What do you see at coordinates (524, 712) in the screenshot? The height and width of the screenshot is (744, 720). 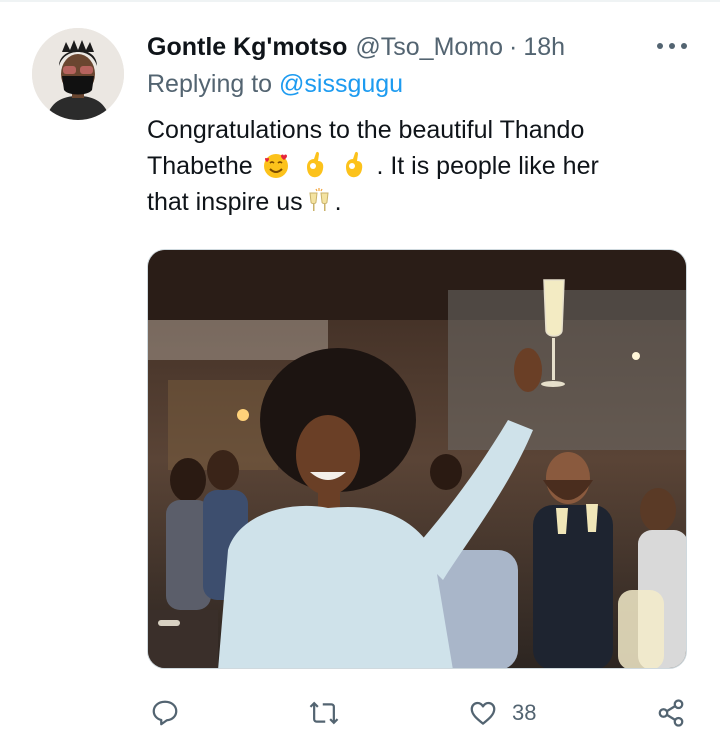 I see `like-count: 38` at bounding box center [524, 712].